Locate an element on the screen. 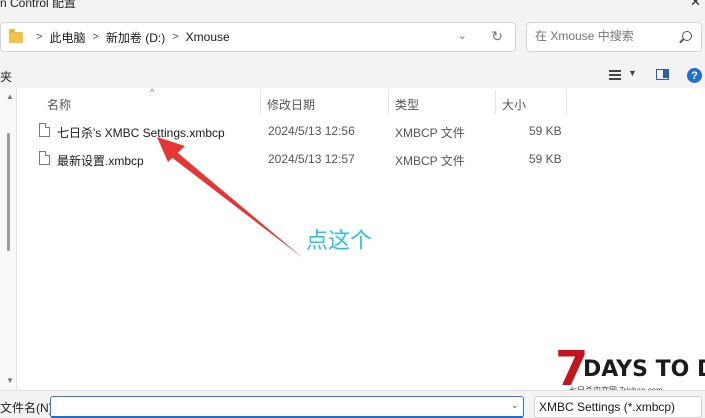  scrollbar-thumb is located at coordinates (8, 192).